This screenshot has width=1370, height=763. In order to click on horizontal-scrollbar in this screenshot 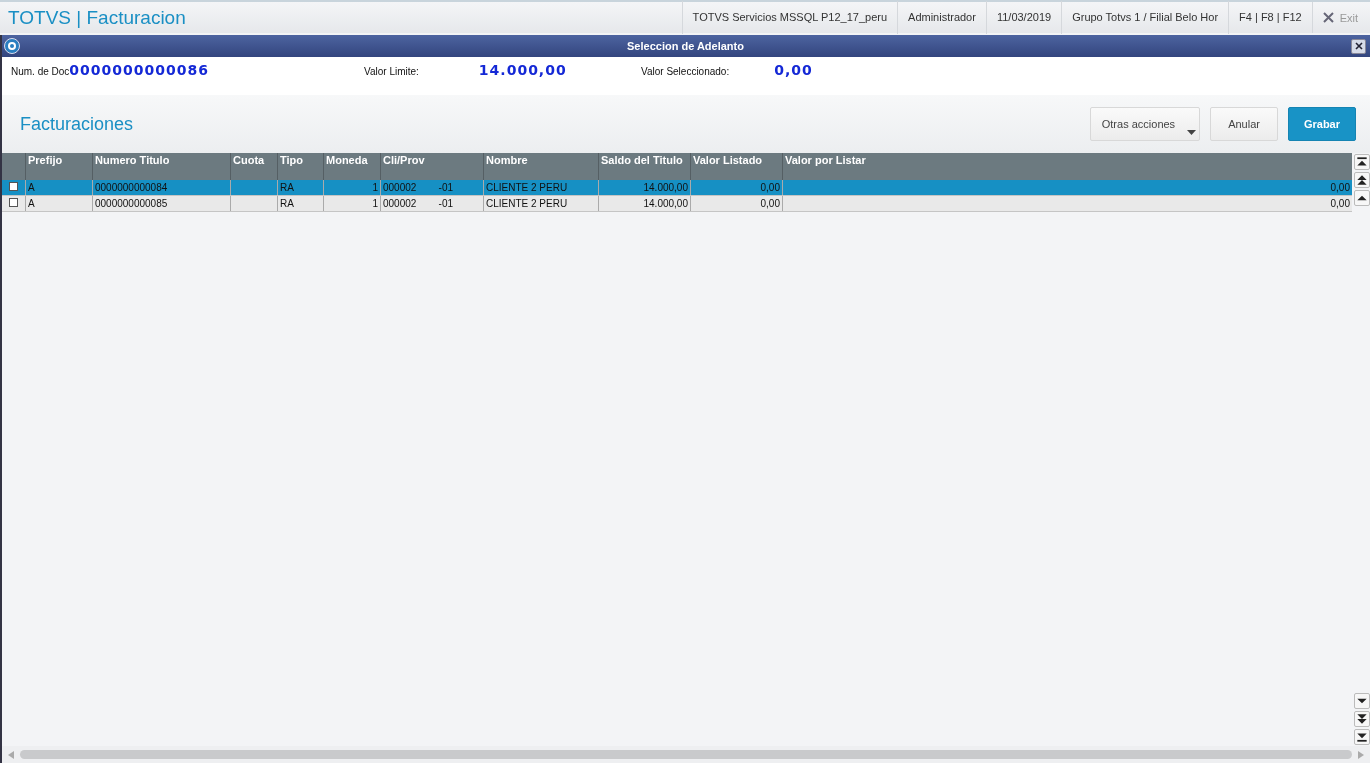, I will do `click(686, 754)`.